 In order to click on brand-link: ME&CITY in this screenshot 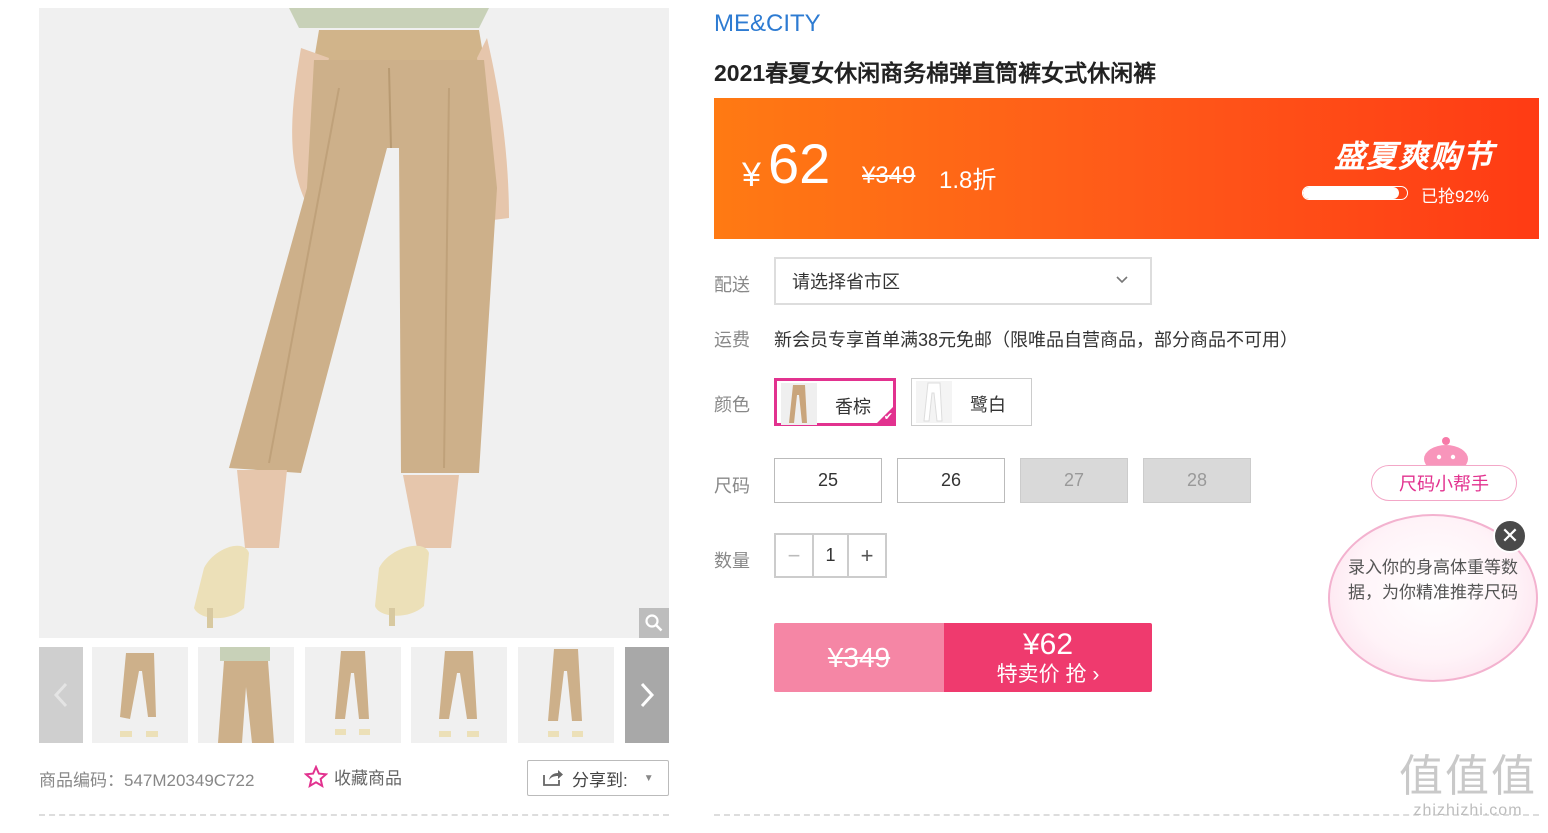, I will do `click(767, 24)`.